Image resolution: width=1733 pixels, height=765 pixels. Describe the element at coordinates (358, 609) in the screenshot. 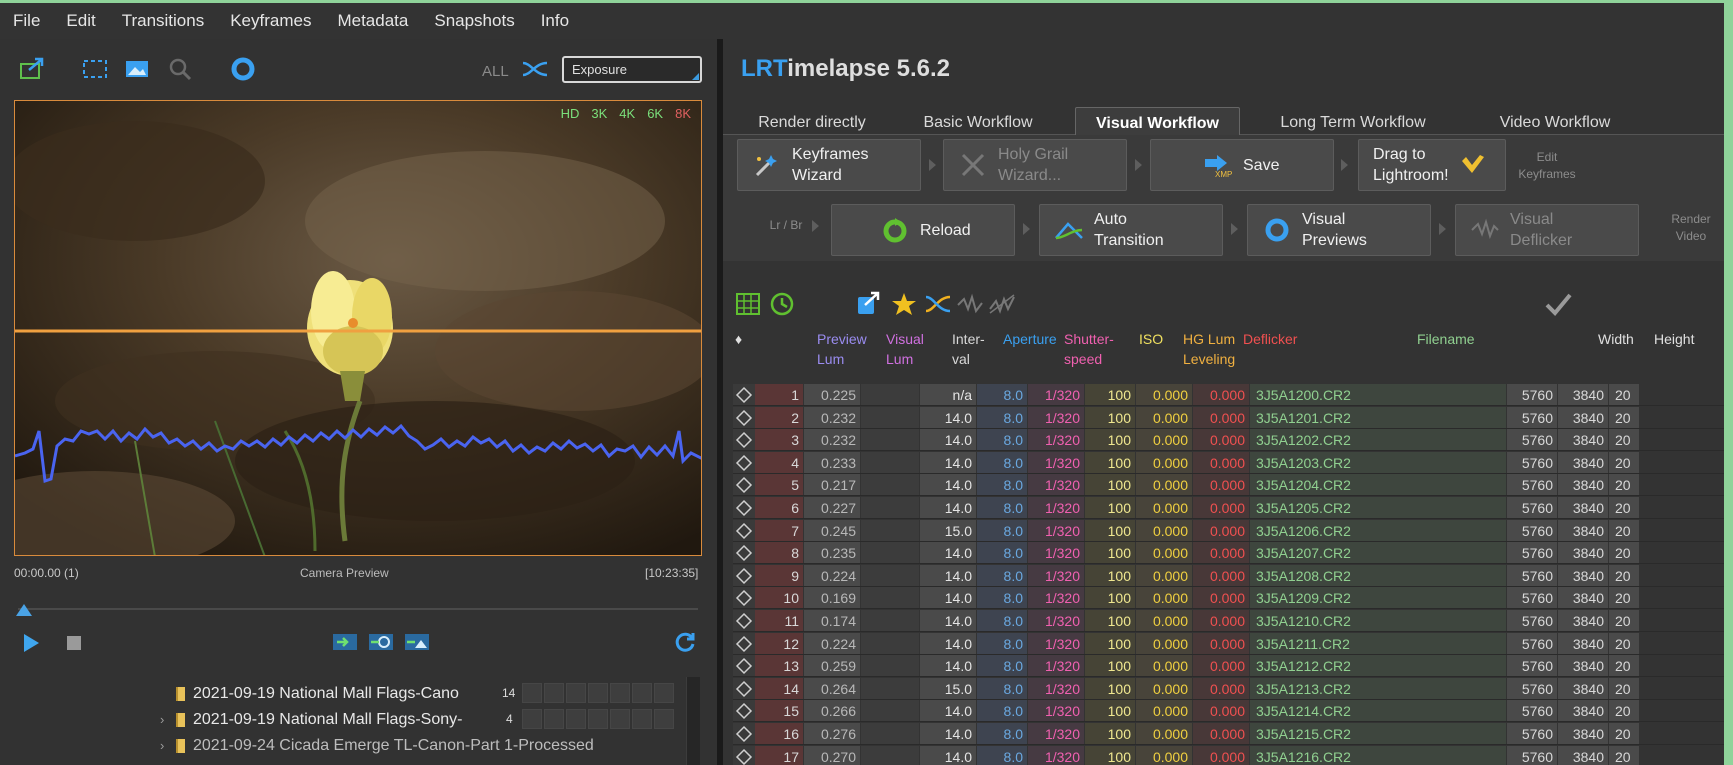

I see `timeline-track` at that location.